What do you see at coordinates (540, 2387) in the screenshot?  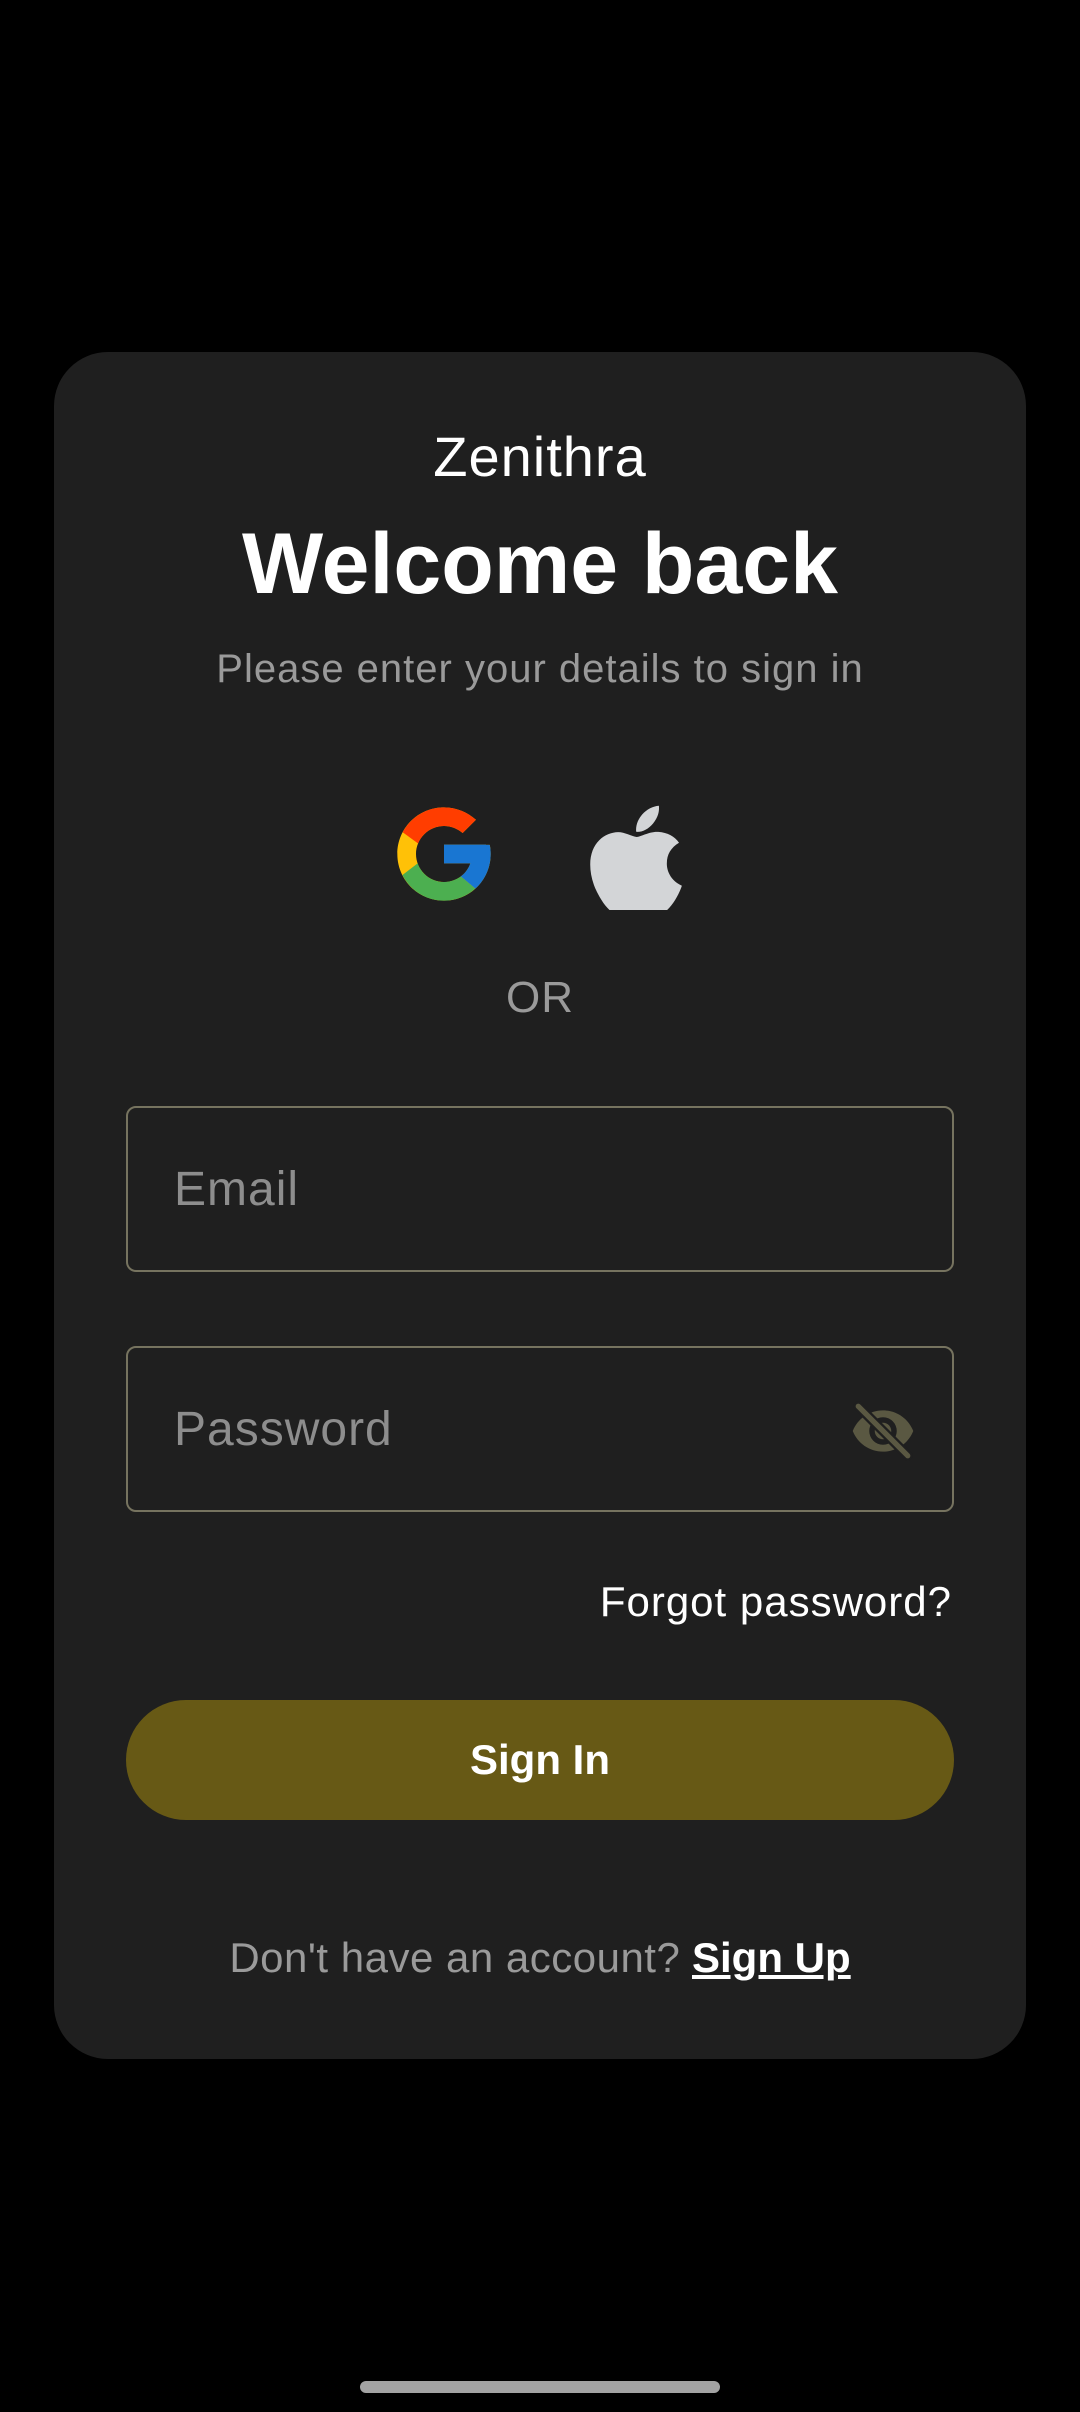 I see `home-indicator` at bounding box center [540, 2387].